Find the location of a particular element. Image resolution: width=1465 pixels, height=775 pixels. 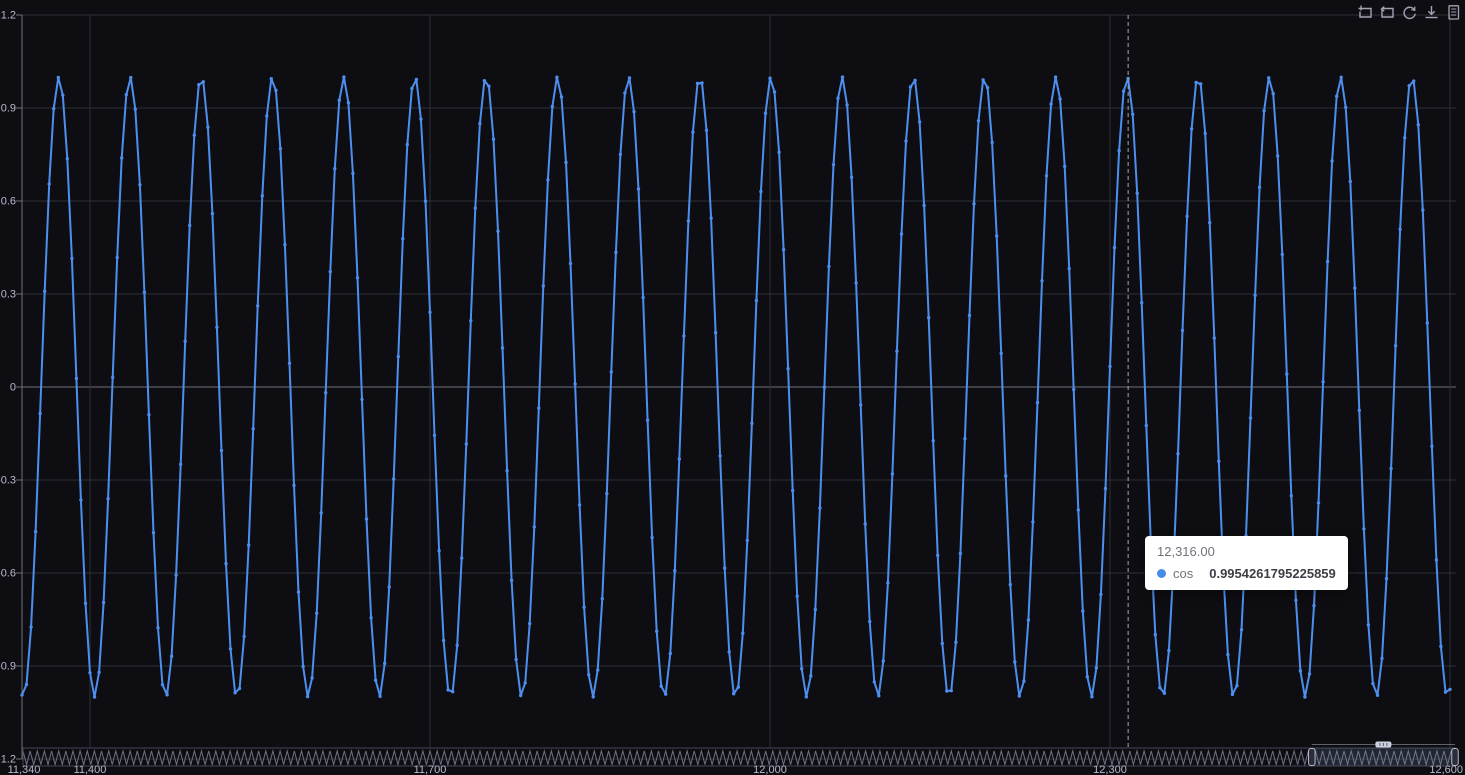

restore-icon is located at coordinates (1409, 12).